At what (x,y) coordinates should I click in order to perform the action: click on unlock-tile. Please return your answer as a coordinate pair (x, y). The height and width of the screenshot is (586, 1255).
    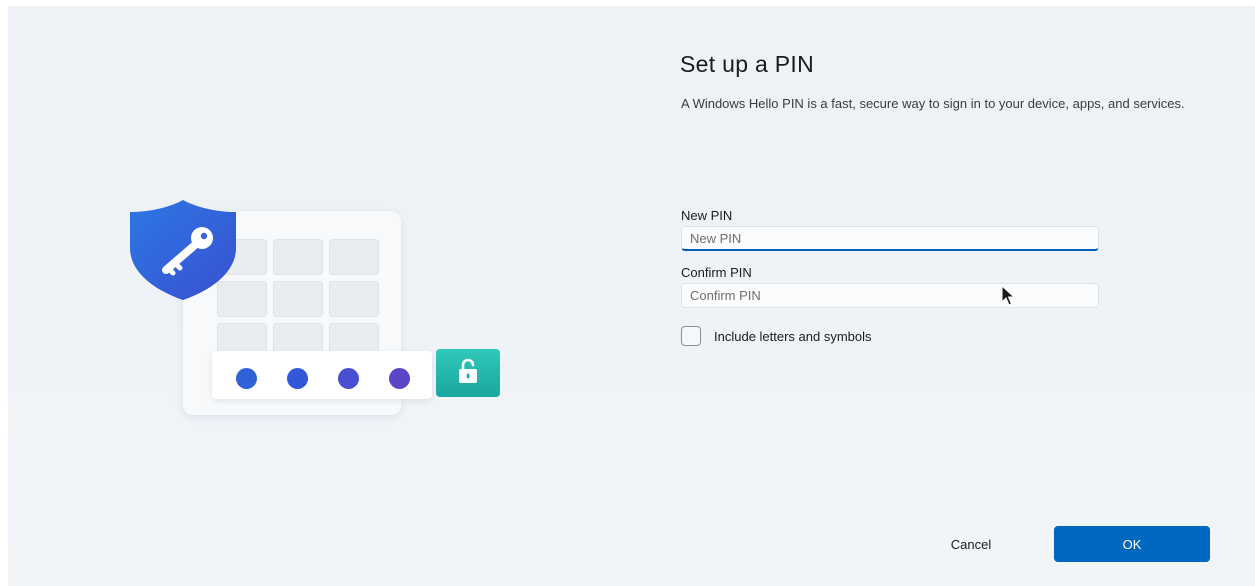
    Looking at the image, I should click on (468, 373).